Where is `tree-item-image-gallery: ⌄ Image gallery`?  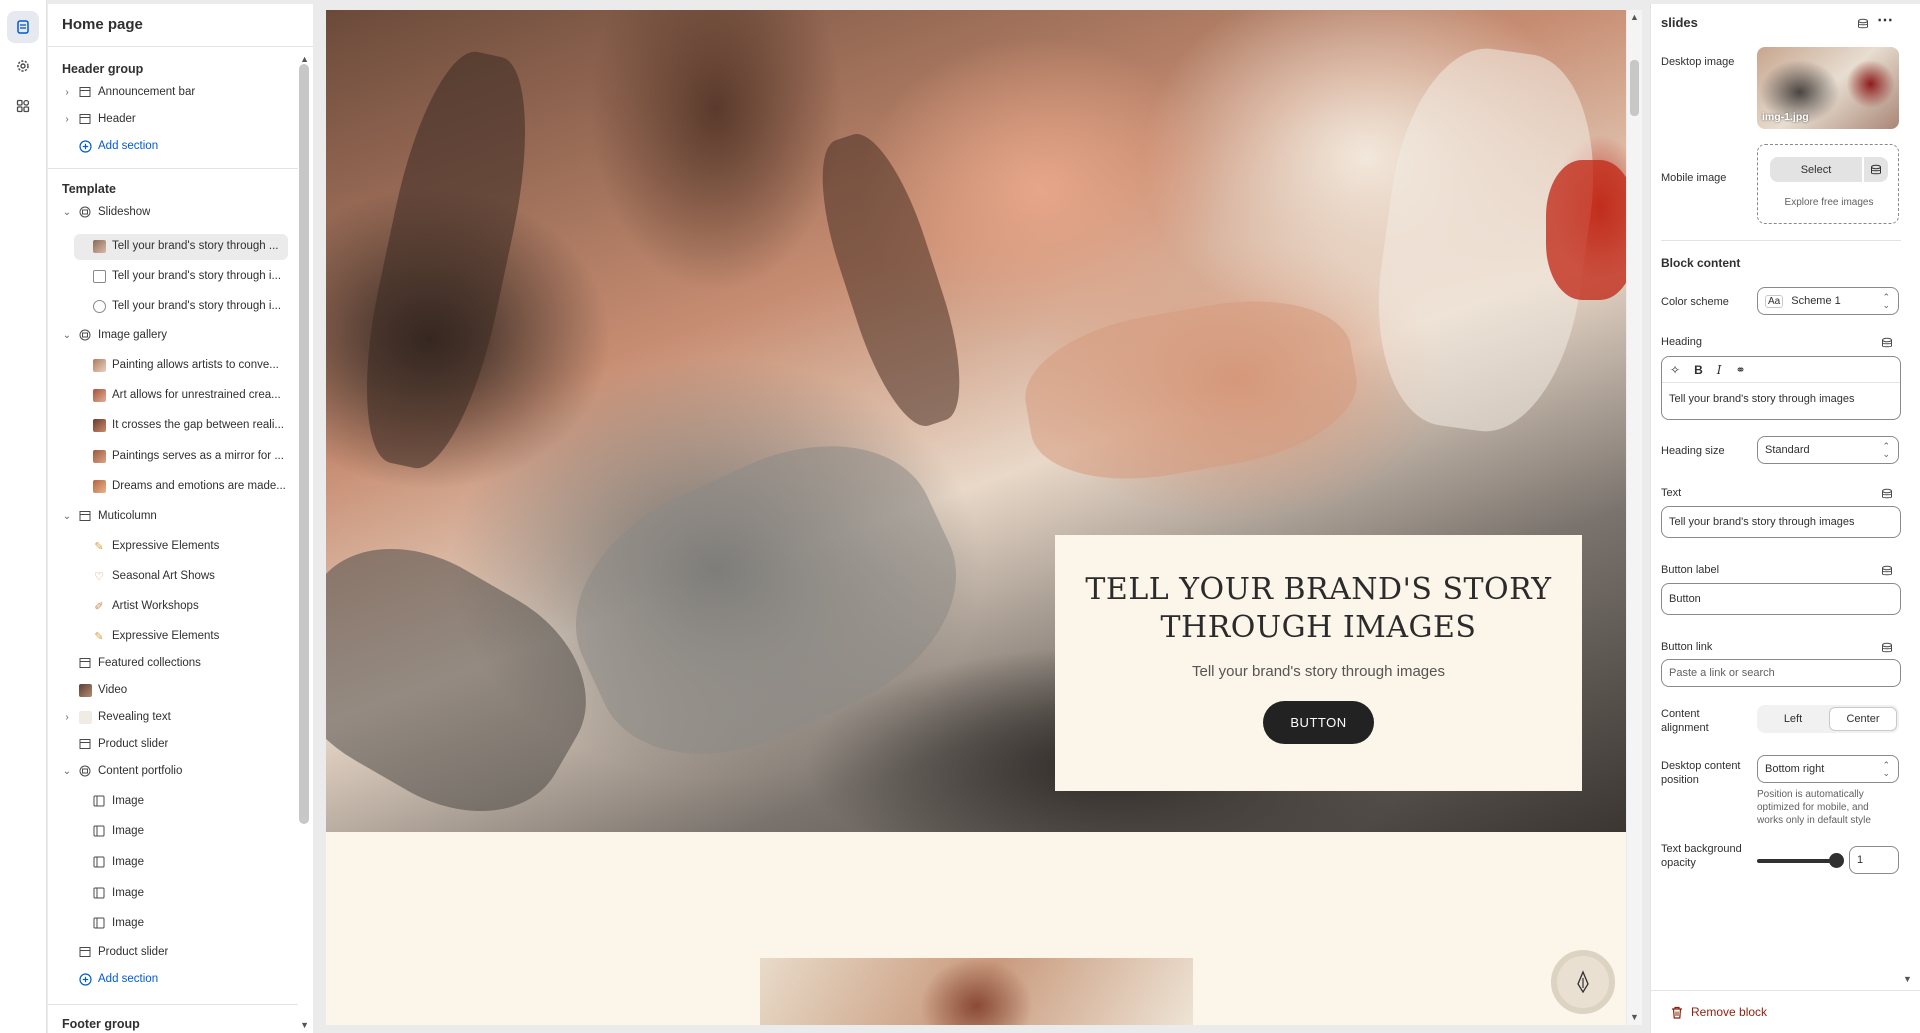
tree-item-image-gallery: ⌄ Image gallery is located at coordinates (173, 335).